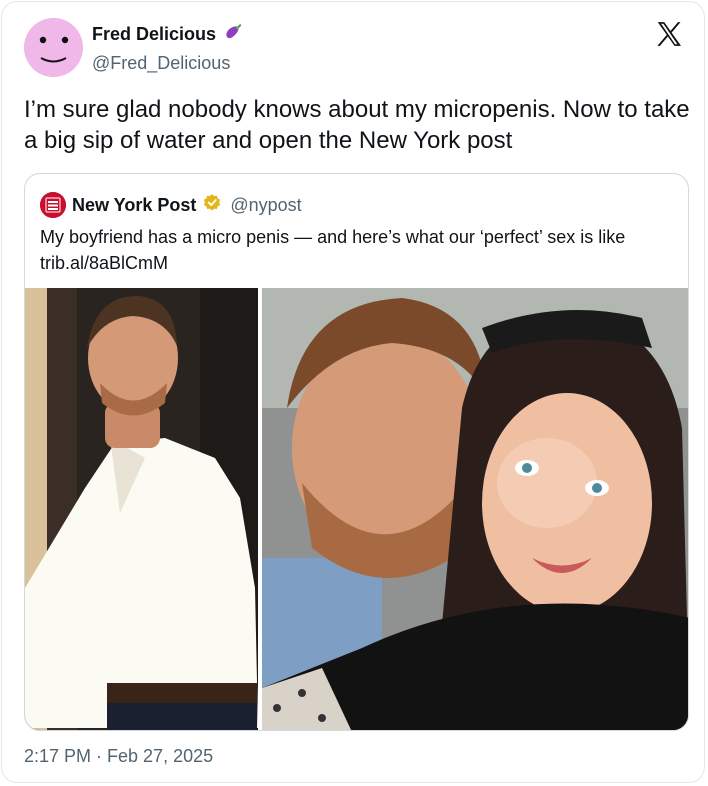 The height and width of the screenshot is (786, 708). Describe the element at coordinates (669, 34) in the screenshot. I see `x-logo-icon` at that location.